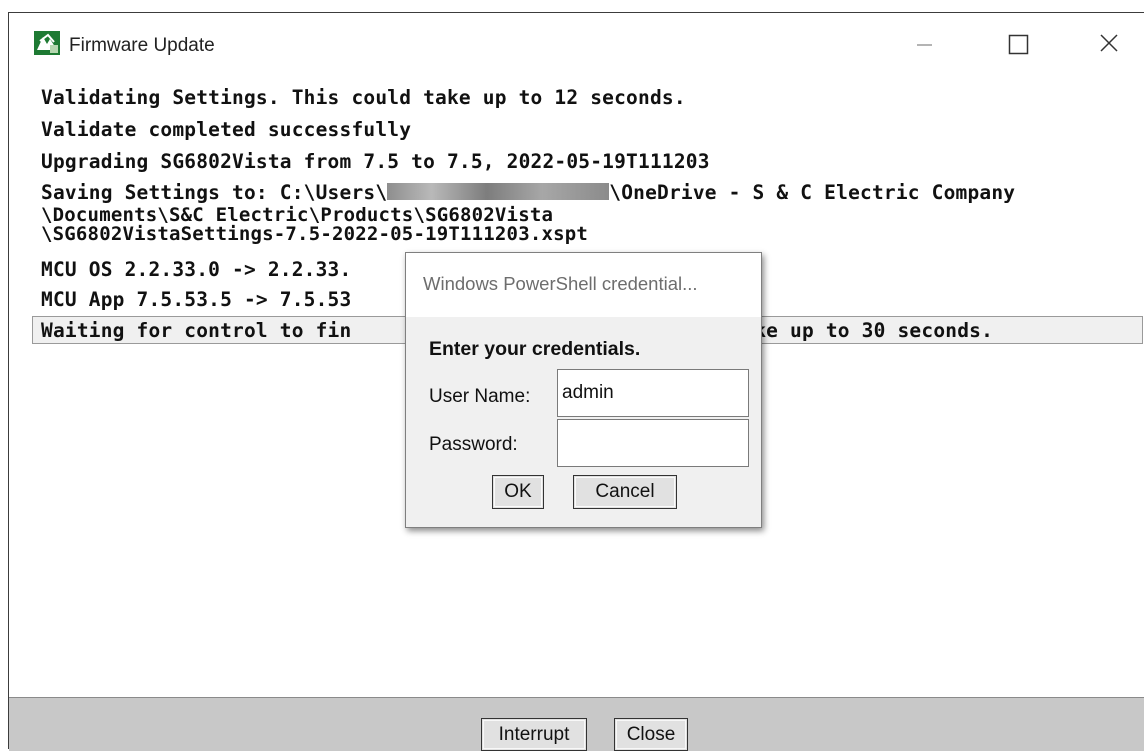 The image size is (1144, 751). What do you see at coordinates (196, 330) in the screenshot?
I see `log-text: Waiting for control to fin` at bounding box center [196, 330].